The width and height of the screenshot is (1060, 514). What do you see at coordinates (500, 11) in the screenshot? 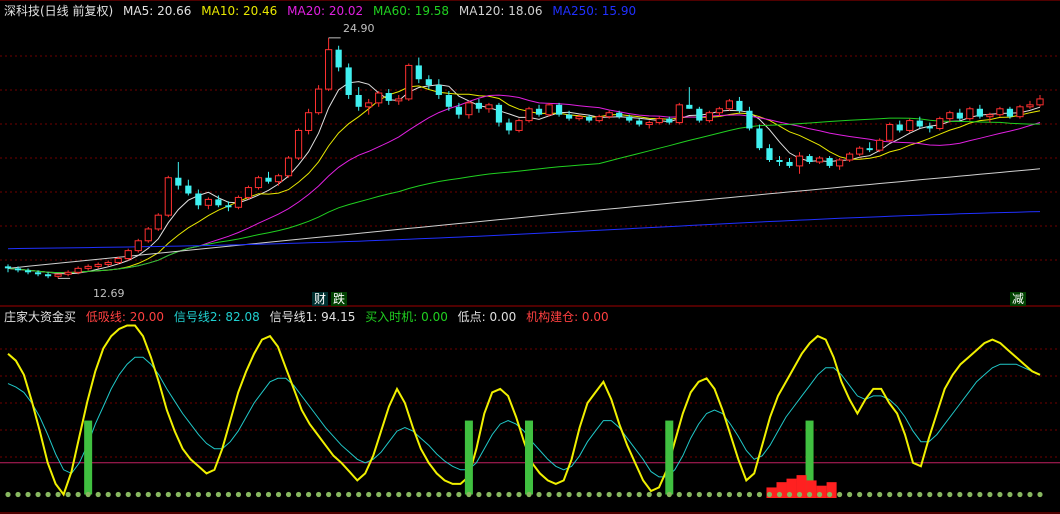
I see `ma120-label: MA120: 18.06` at bounding box center [500, 11].